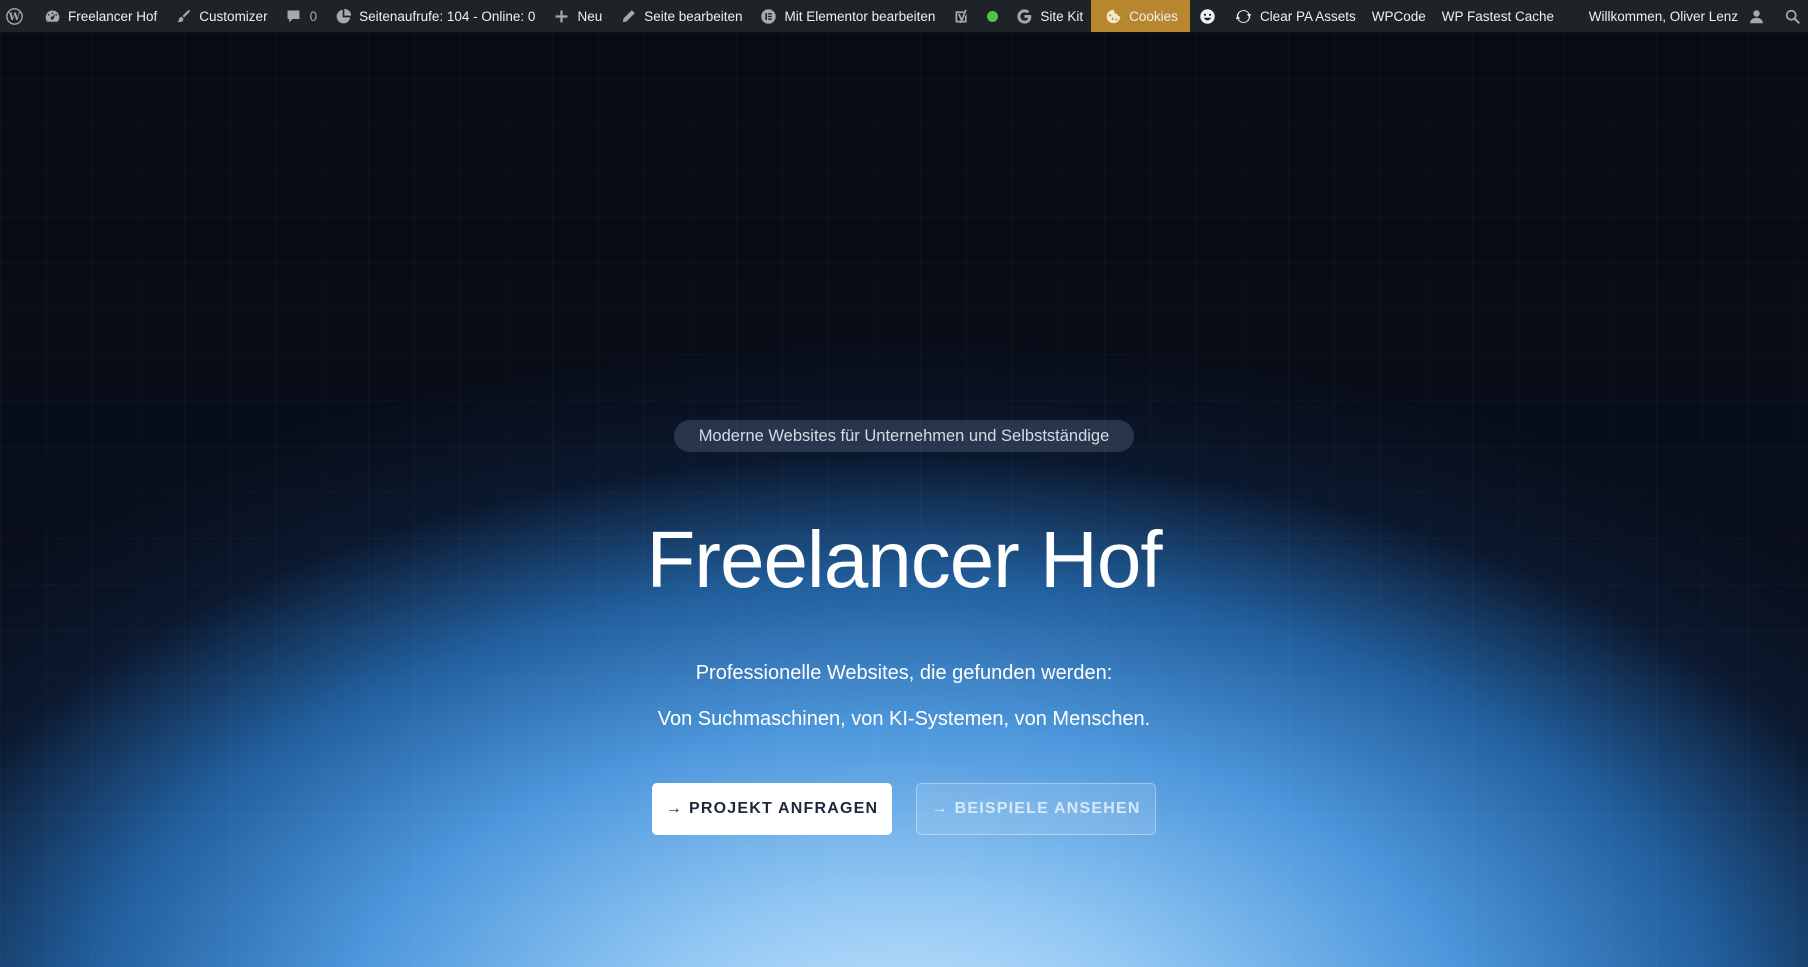 This screenshot has height=967, width=1808. I want to click on wordpress-logo-menu: W, so click(17, 16).